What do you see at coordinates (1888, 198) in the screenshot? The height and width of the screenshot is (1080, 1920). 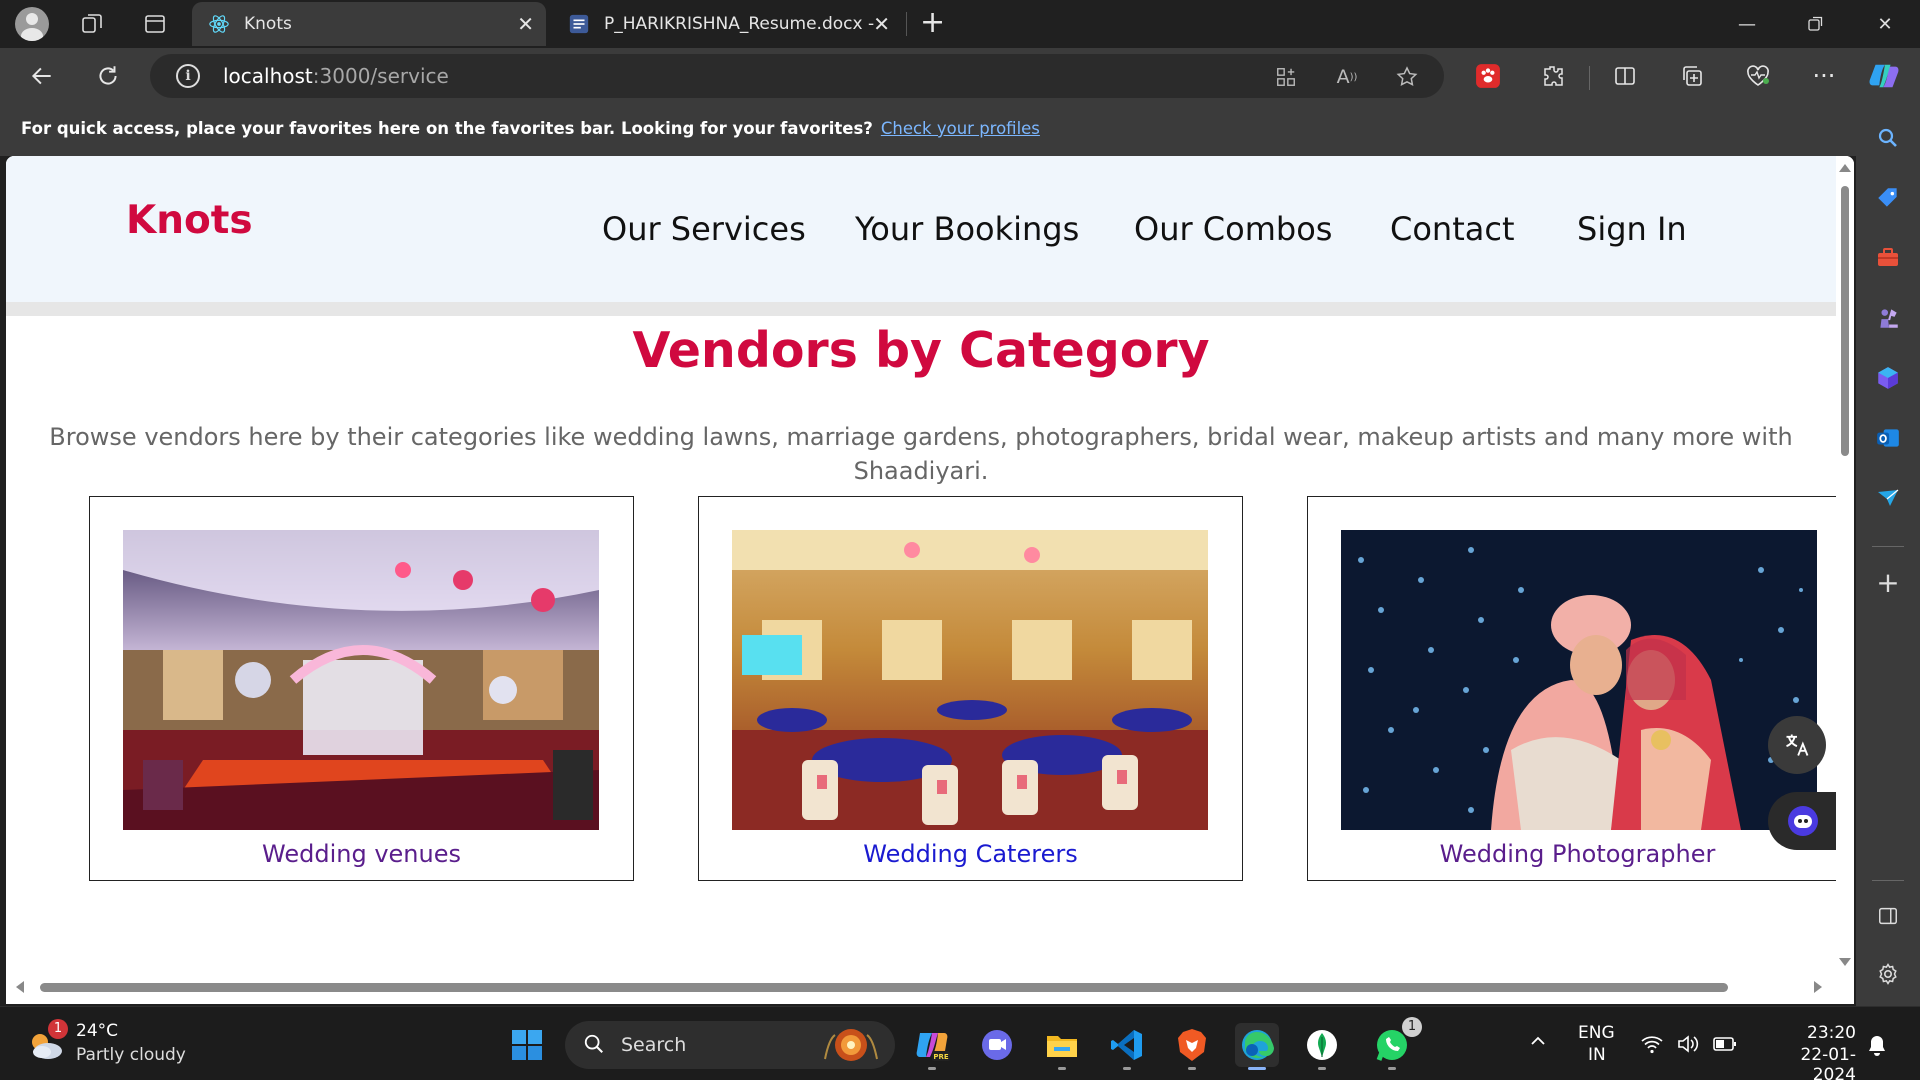 I see `shopping-tag-icon` at bounding box center [1888, 198].